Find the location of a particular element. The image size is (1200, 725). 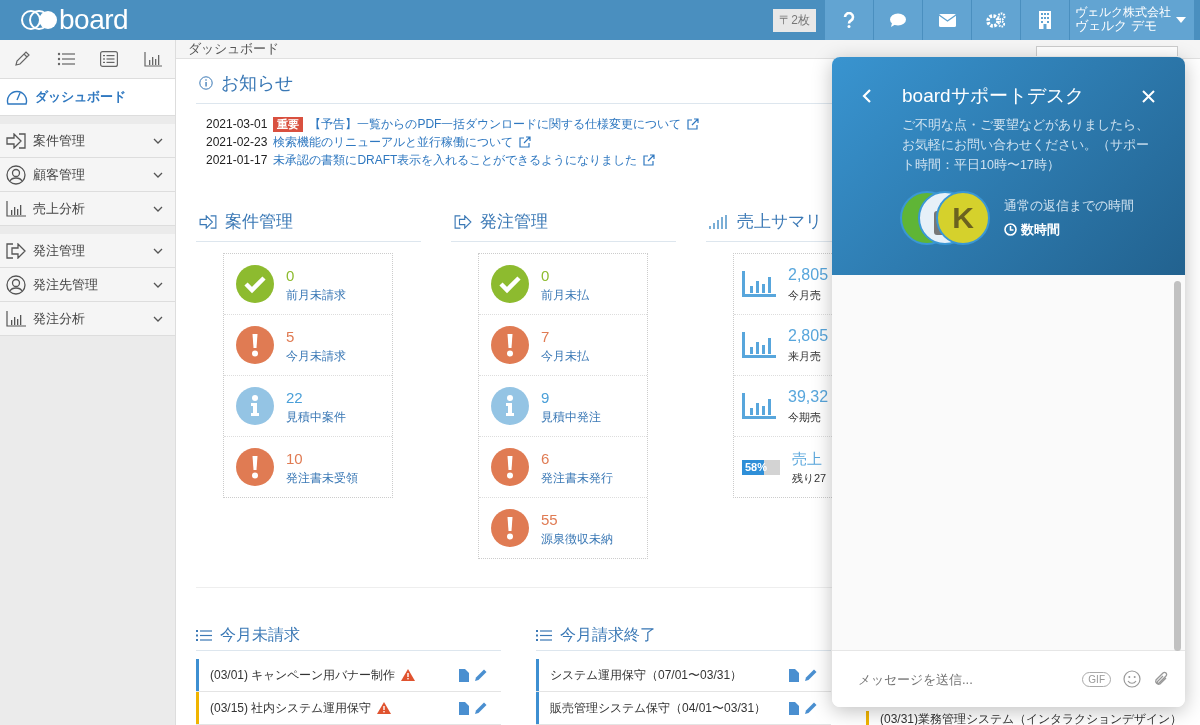

section-title: 今月未請求 is located at coordinates (260, 634).